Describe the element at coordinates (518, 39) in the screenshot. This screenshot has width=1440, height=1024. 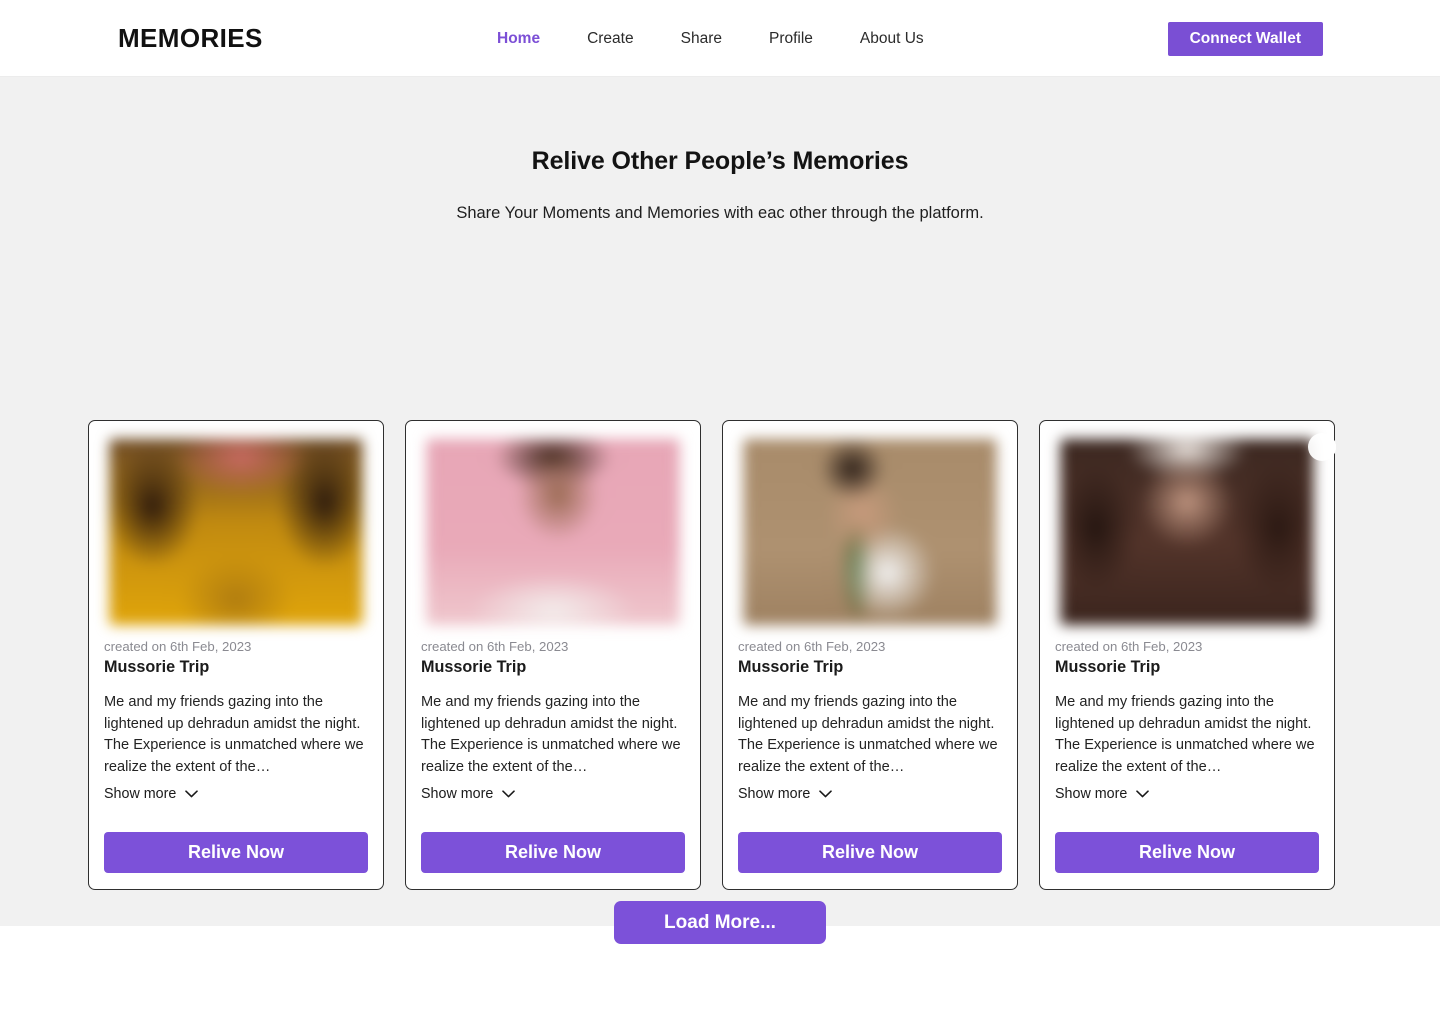
I see `nav-item-home: Home` at that location.